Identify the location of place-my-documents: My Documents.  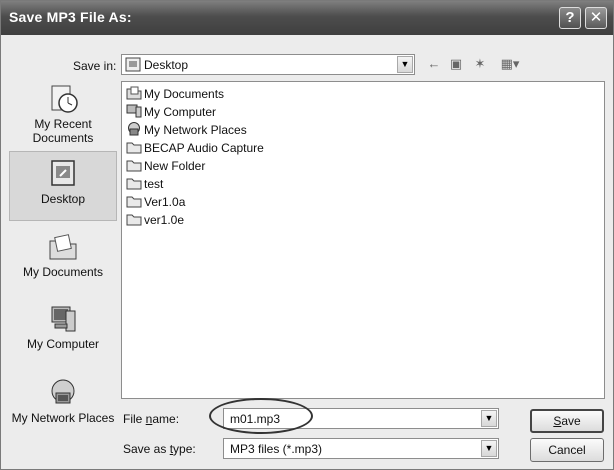
(63, 258).